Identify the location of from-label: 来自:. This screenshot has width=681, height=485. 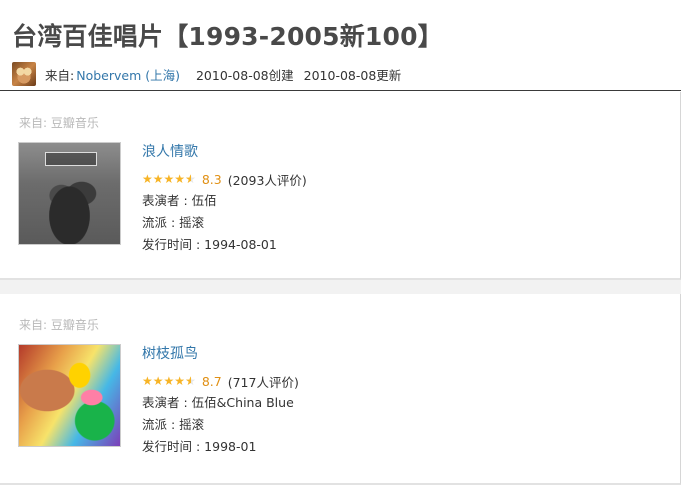
(60, 75).